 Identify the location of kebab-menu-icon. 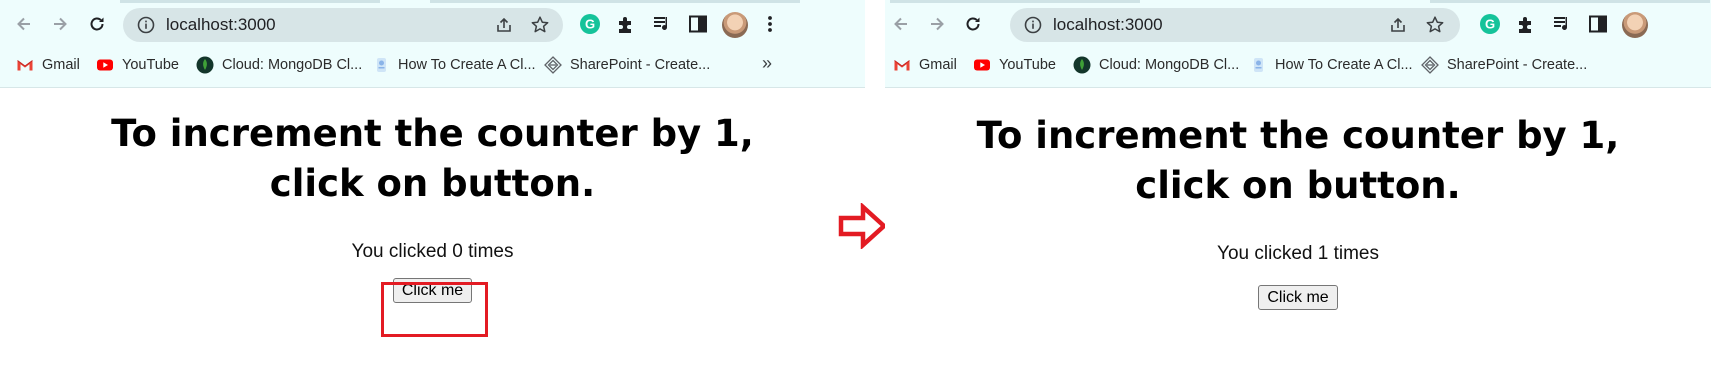
(770, 24).